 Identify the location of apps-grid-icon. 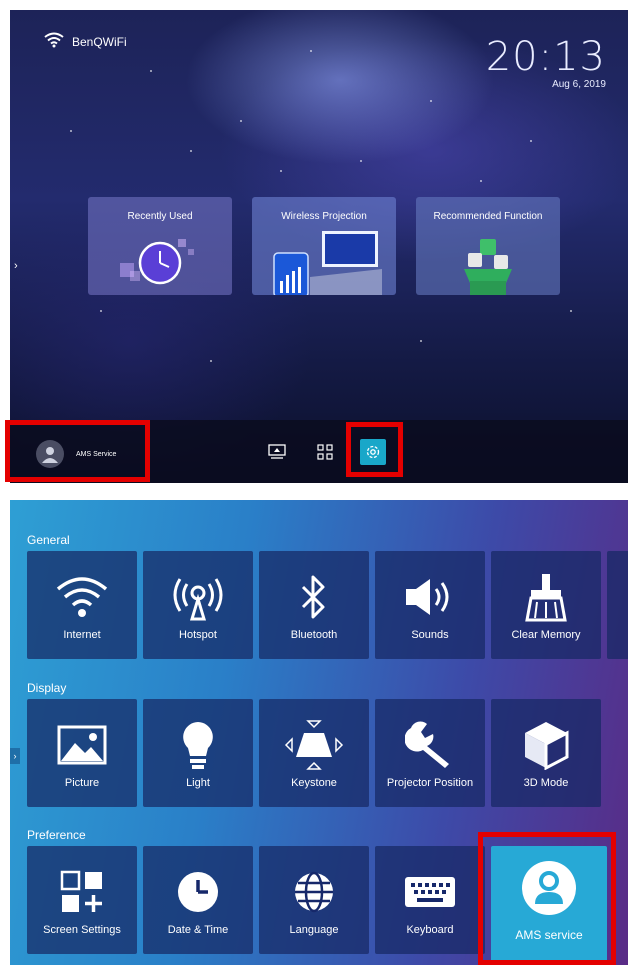
(325, 452).